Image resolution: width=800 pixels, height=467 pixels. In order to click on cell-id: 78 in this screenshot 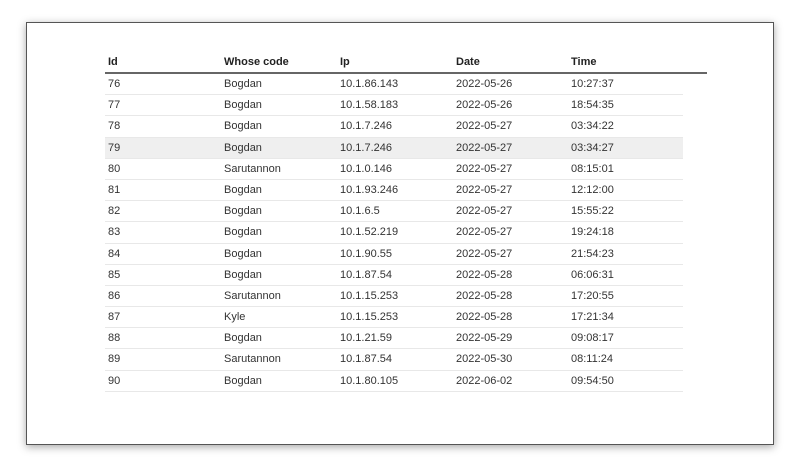, I will do `click(114, 126)`.